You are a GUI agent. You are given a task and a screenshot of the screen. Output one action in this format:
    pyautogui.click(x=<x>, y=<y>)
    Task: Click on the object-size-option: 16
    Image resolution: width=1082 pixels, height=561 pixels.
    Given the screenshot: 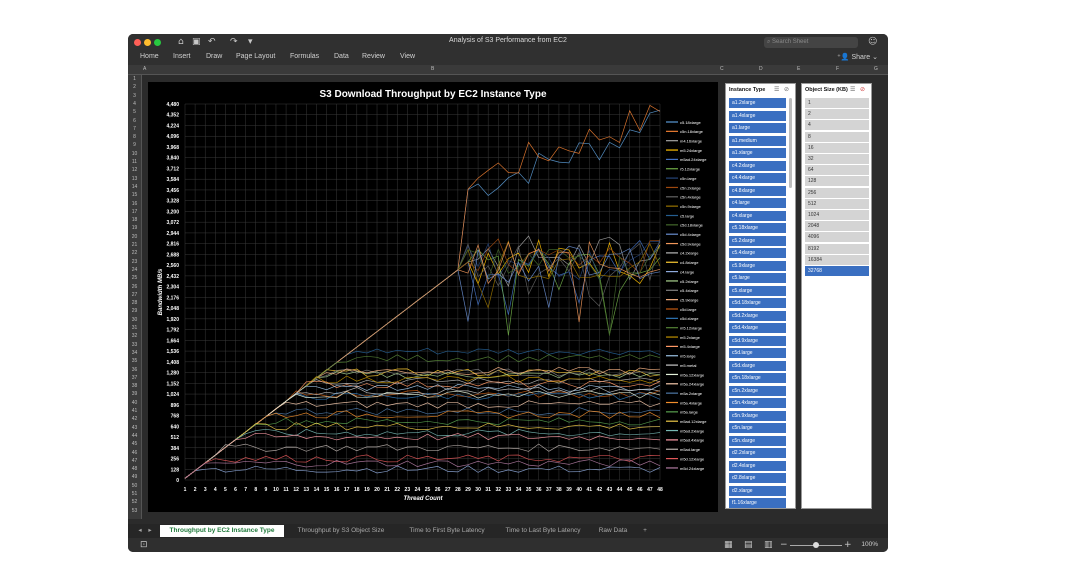 What is the action you would take?
    pyautogui.click(x=837, y=147)
    